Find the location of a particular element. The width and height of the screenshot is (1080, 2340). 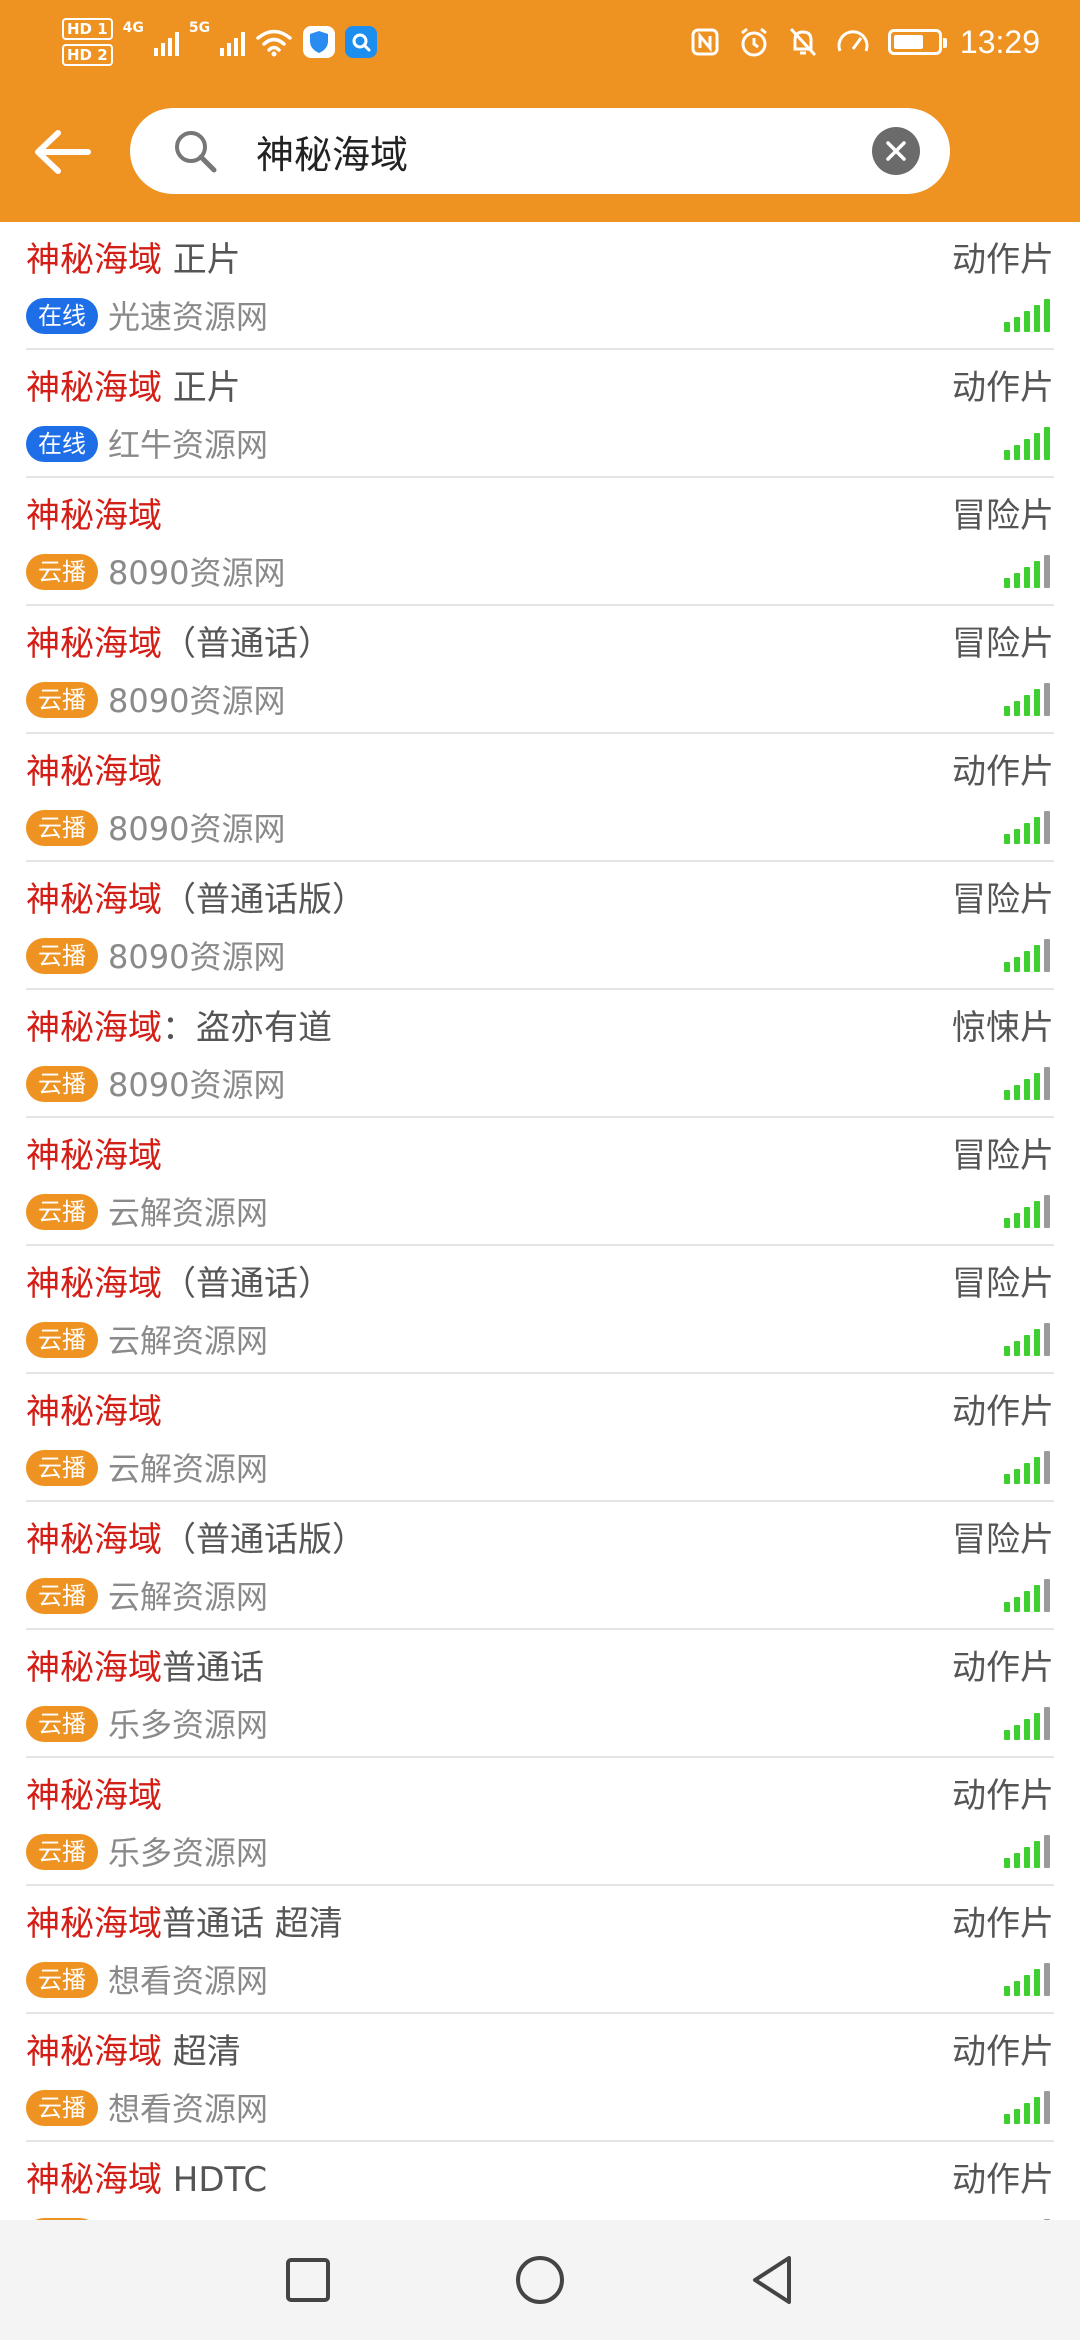

signal-icon is located at coordinates (233, 42).